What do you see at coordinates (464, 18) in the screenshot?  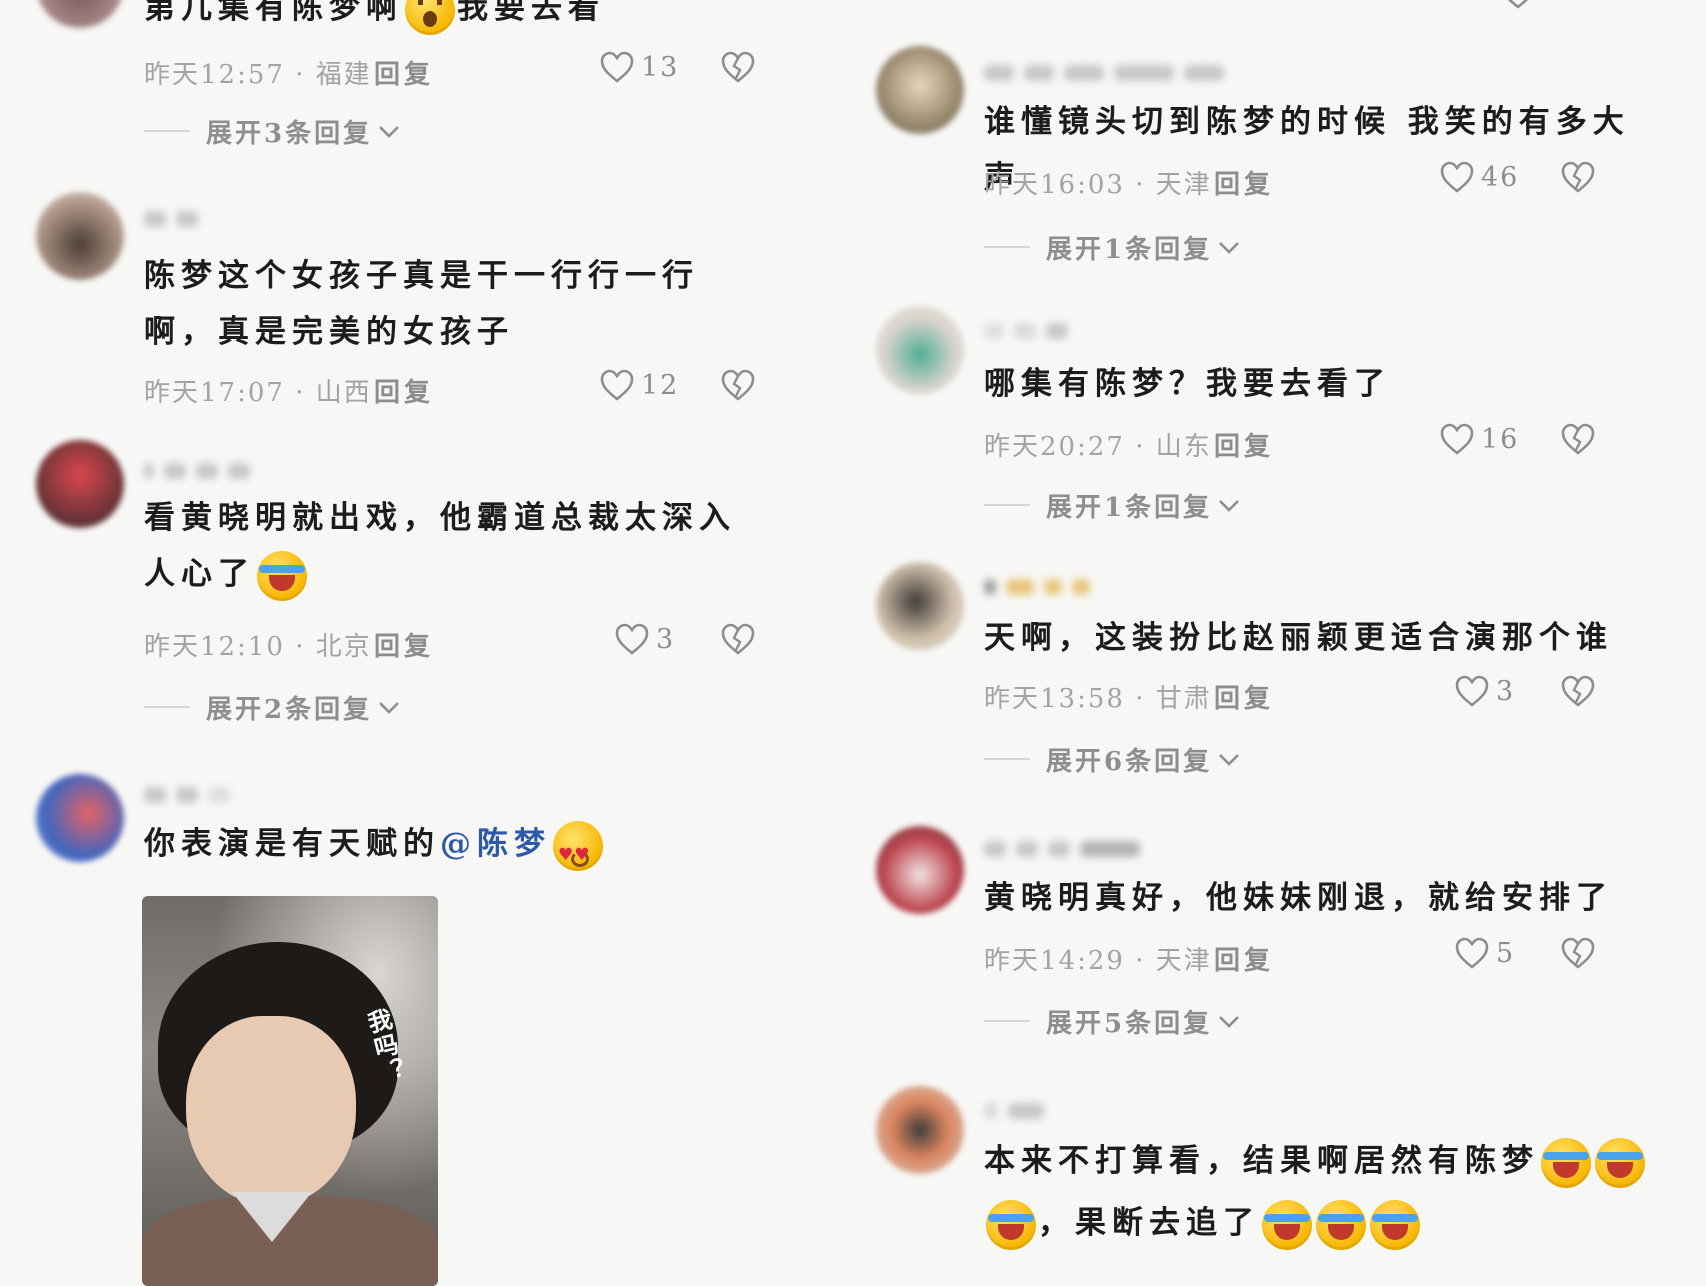 I see `comment-text: 第几集有陈梦啊 我要去看` at bounding box center [464, 18].